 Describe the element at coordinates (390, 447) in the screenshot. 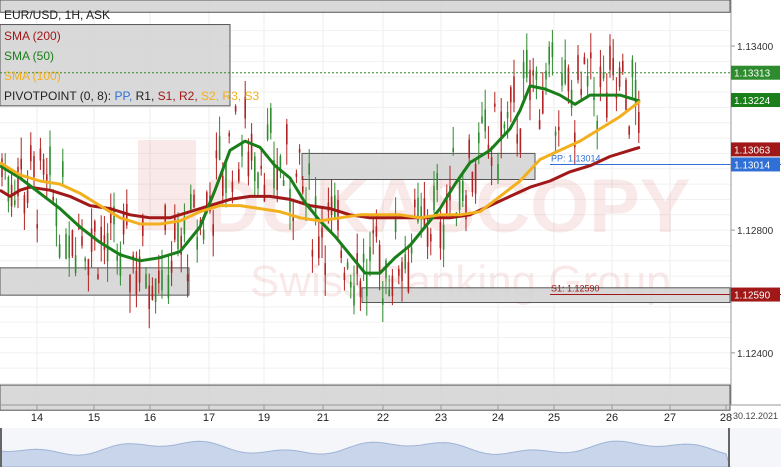

I see `navigator-strip` at that location.